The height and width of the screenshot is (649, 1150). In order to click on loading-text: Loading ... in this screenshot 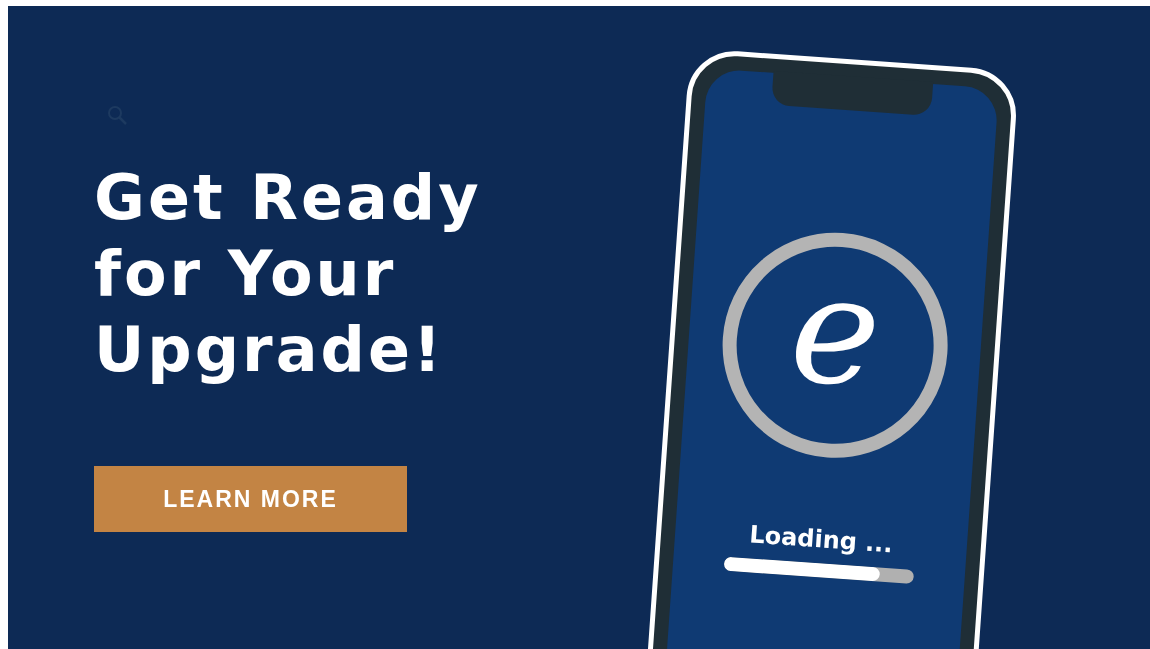, I will do `click(821, 539)`.